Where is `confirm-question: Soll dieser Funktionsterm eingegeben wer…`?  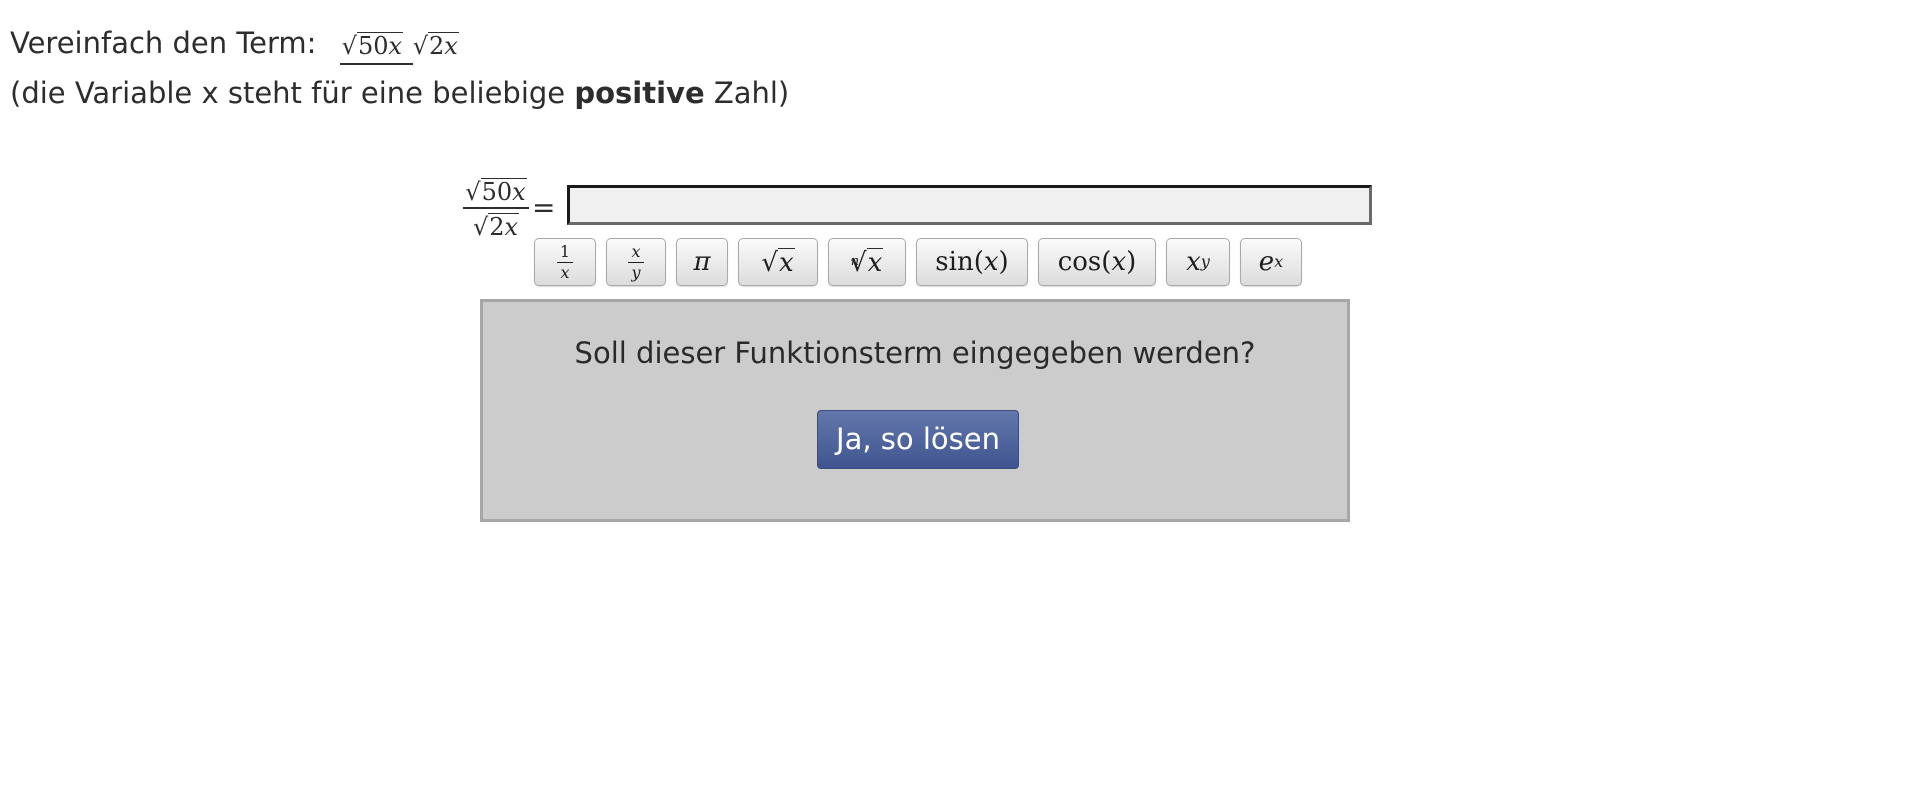 confirm-question: Soll dieser Funktionsterm eingegeben wer… is located at coordinates (915, 353).